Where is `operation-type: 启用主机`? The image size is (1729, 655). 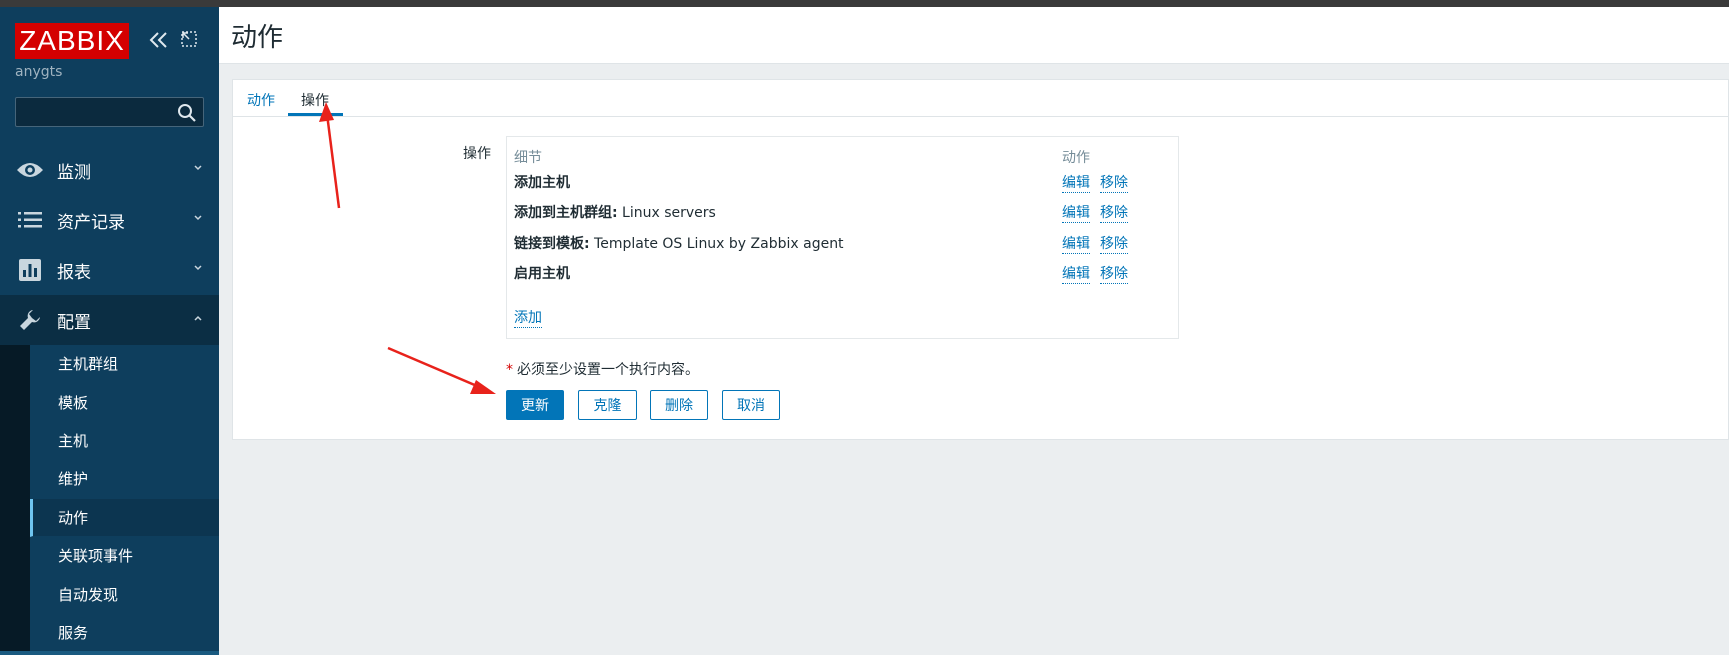 operation-type: 启用主机 is located at coordinates (542, 274).